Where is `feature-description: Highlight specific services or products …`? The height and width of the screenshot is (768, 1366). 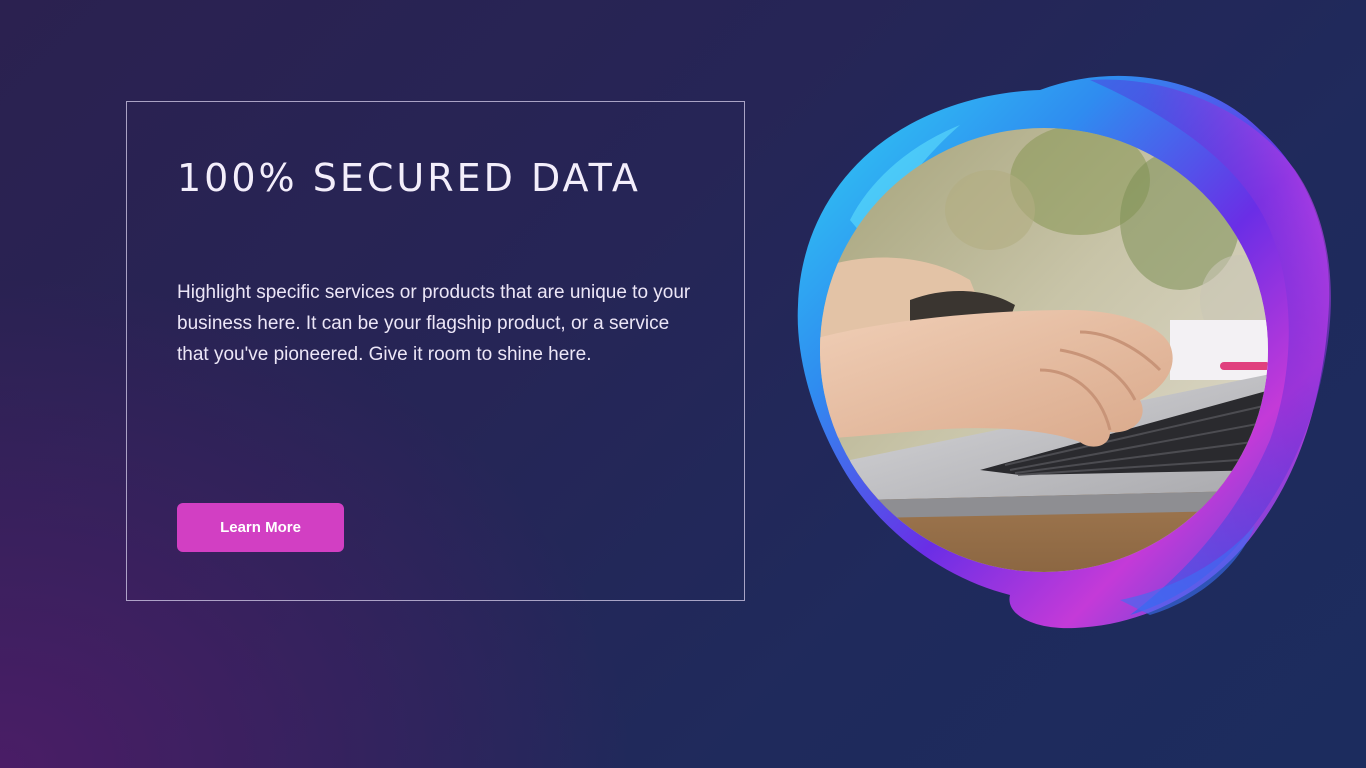 feature-description: Highlight specific services or products … is located at coordinates (434, 323).